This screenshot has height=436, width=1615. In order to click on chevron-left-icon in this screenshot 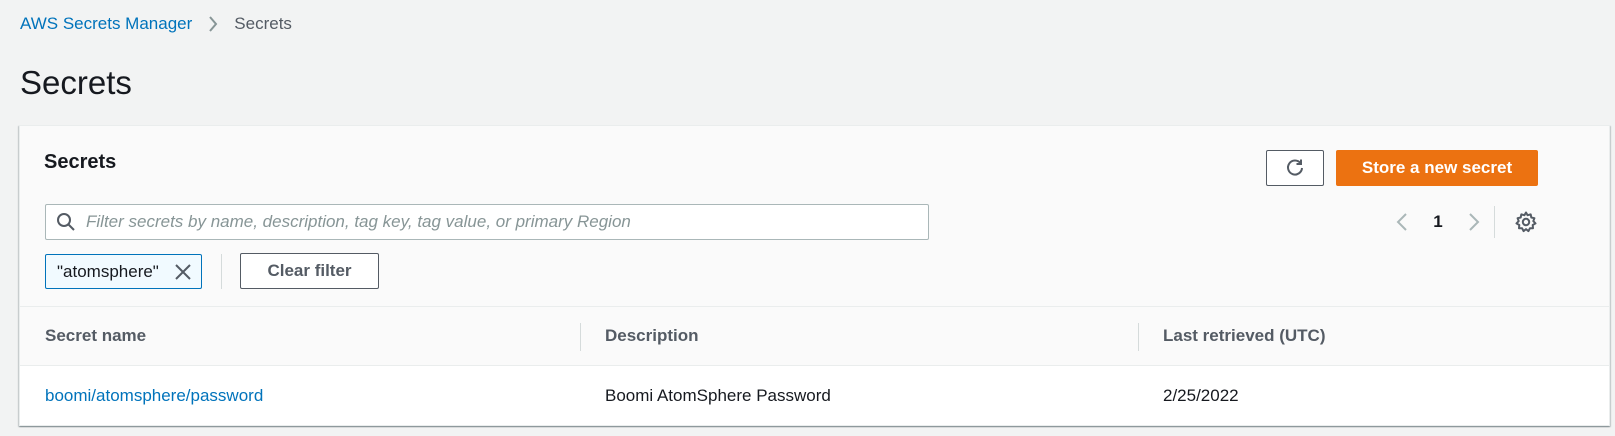, I will do `click(1402, 222)`.